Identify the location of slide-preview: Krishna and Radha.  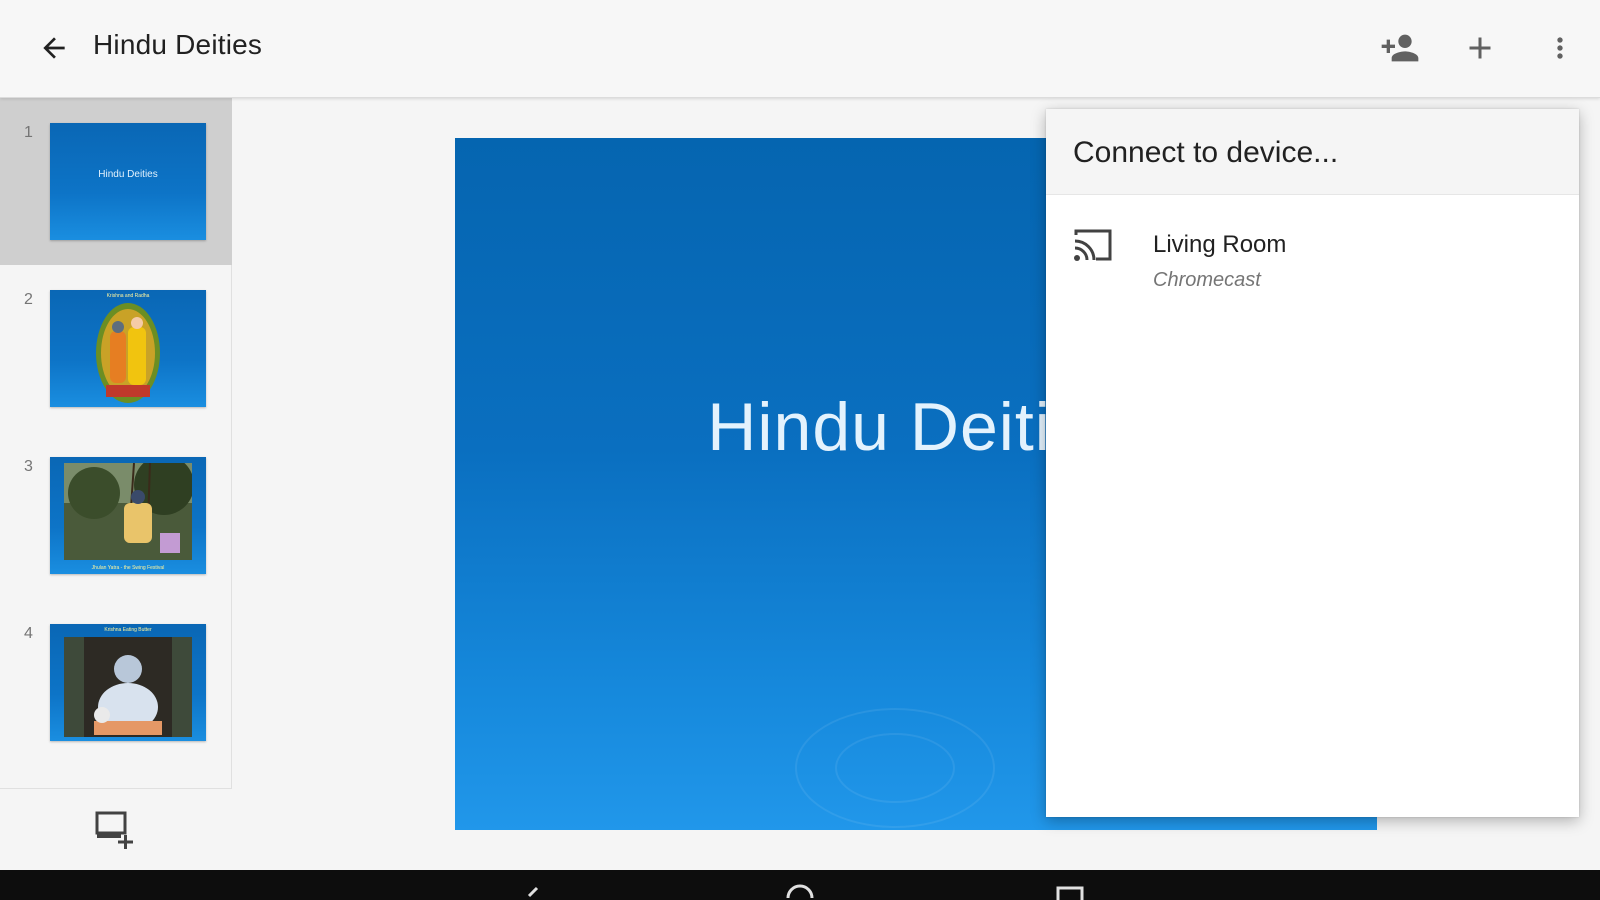
(128, 348).